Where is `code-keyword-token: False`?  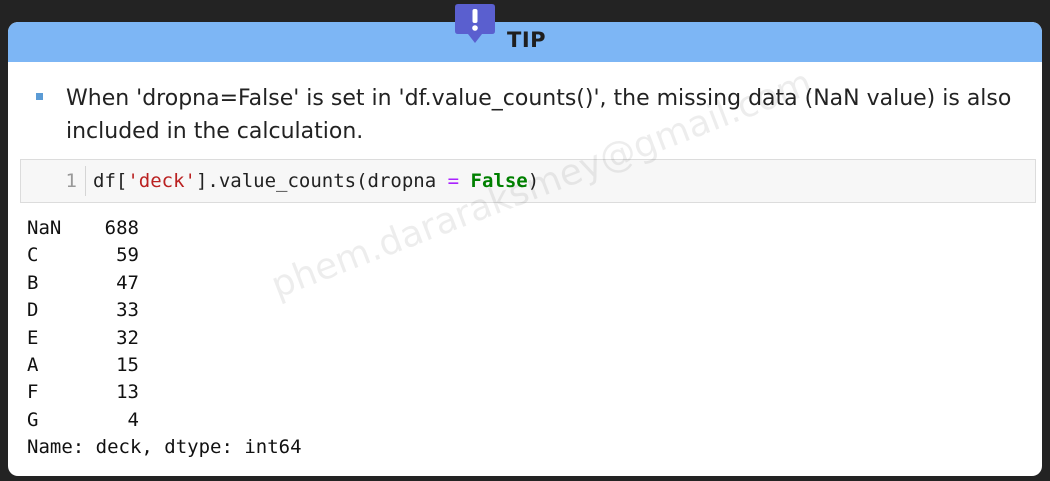 code-keyword-token: False is located at coordinates (499, 181).